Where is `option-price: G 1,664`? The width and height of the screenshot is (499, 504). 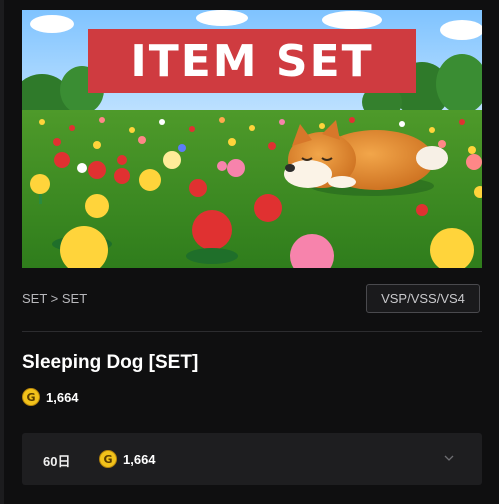 option-price: G 1,664 is located at coordinates (127, 459).